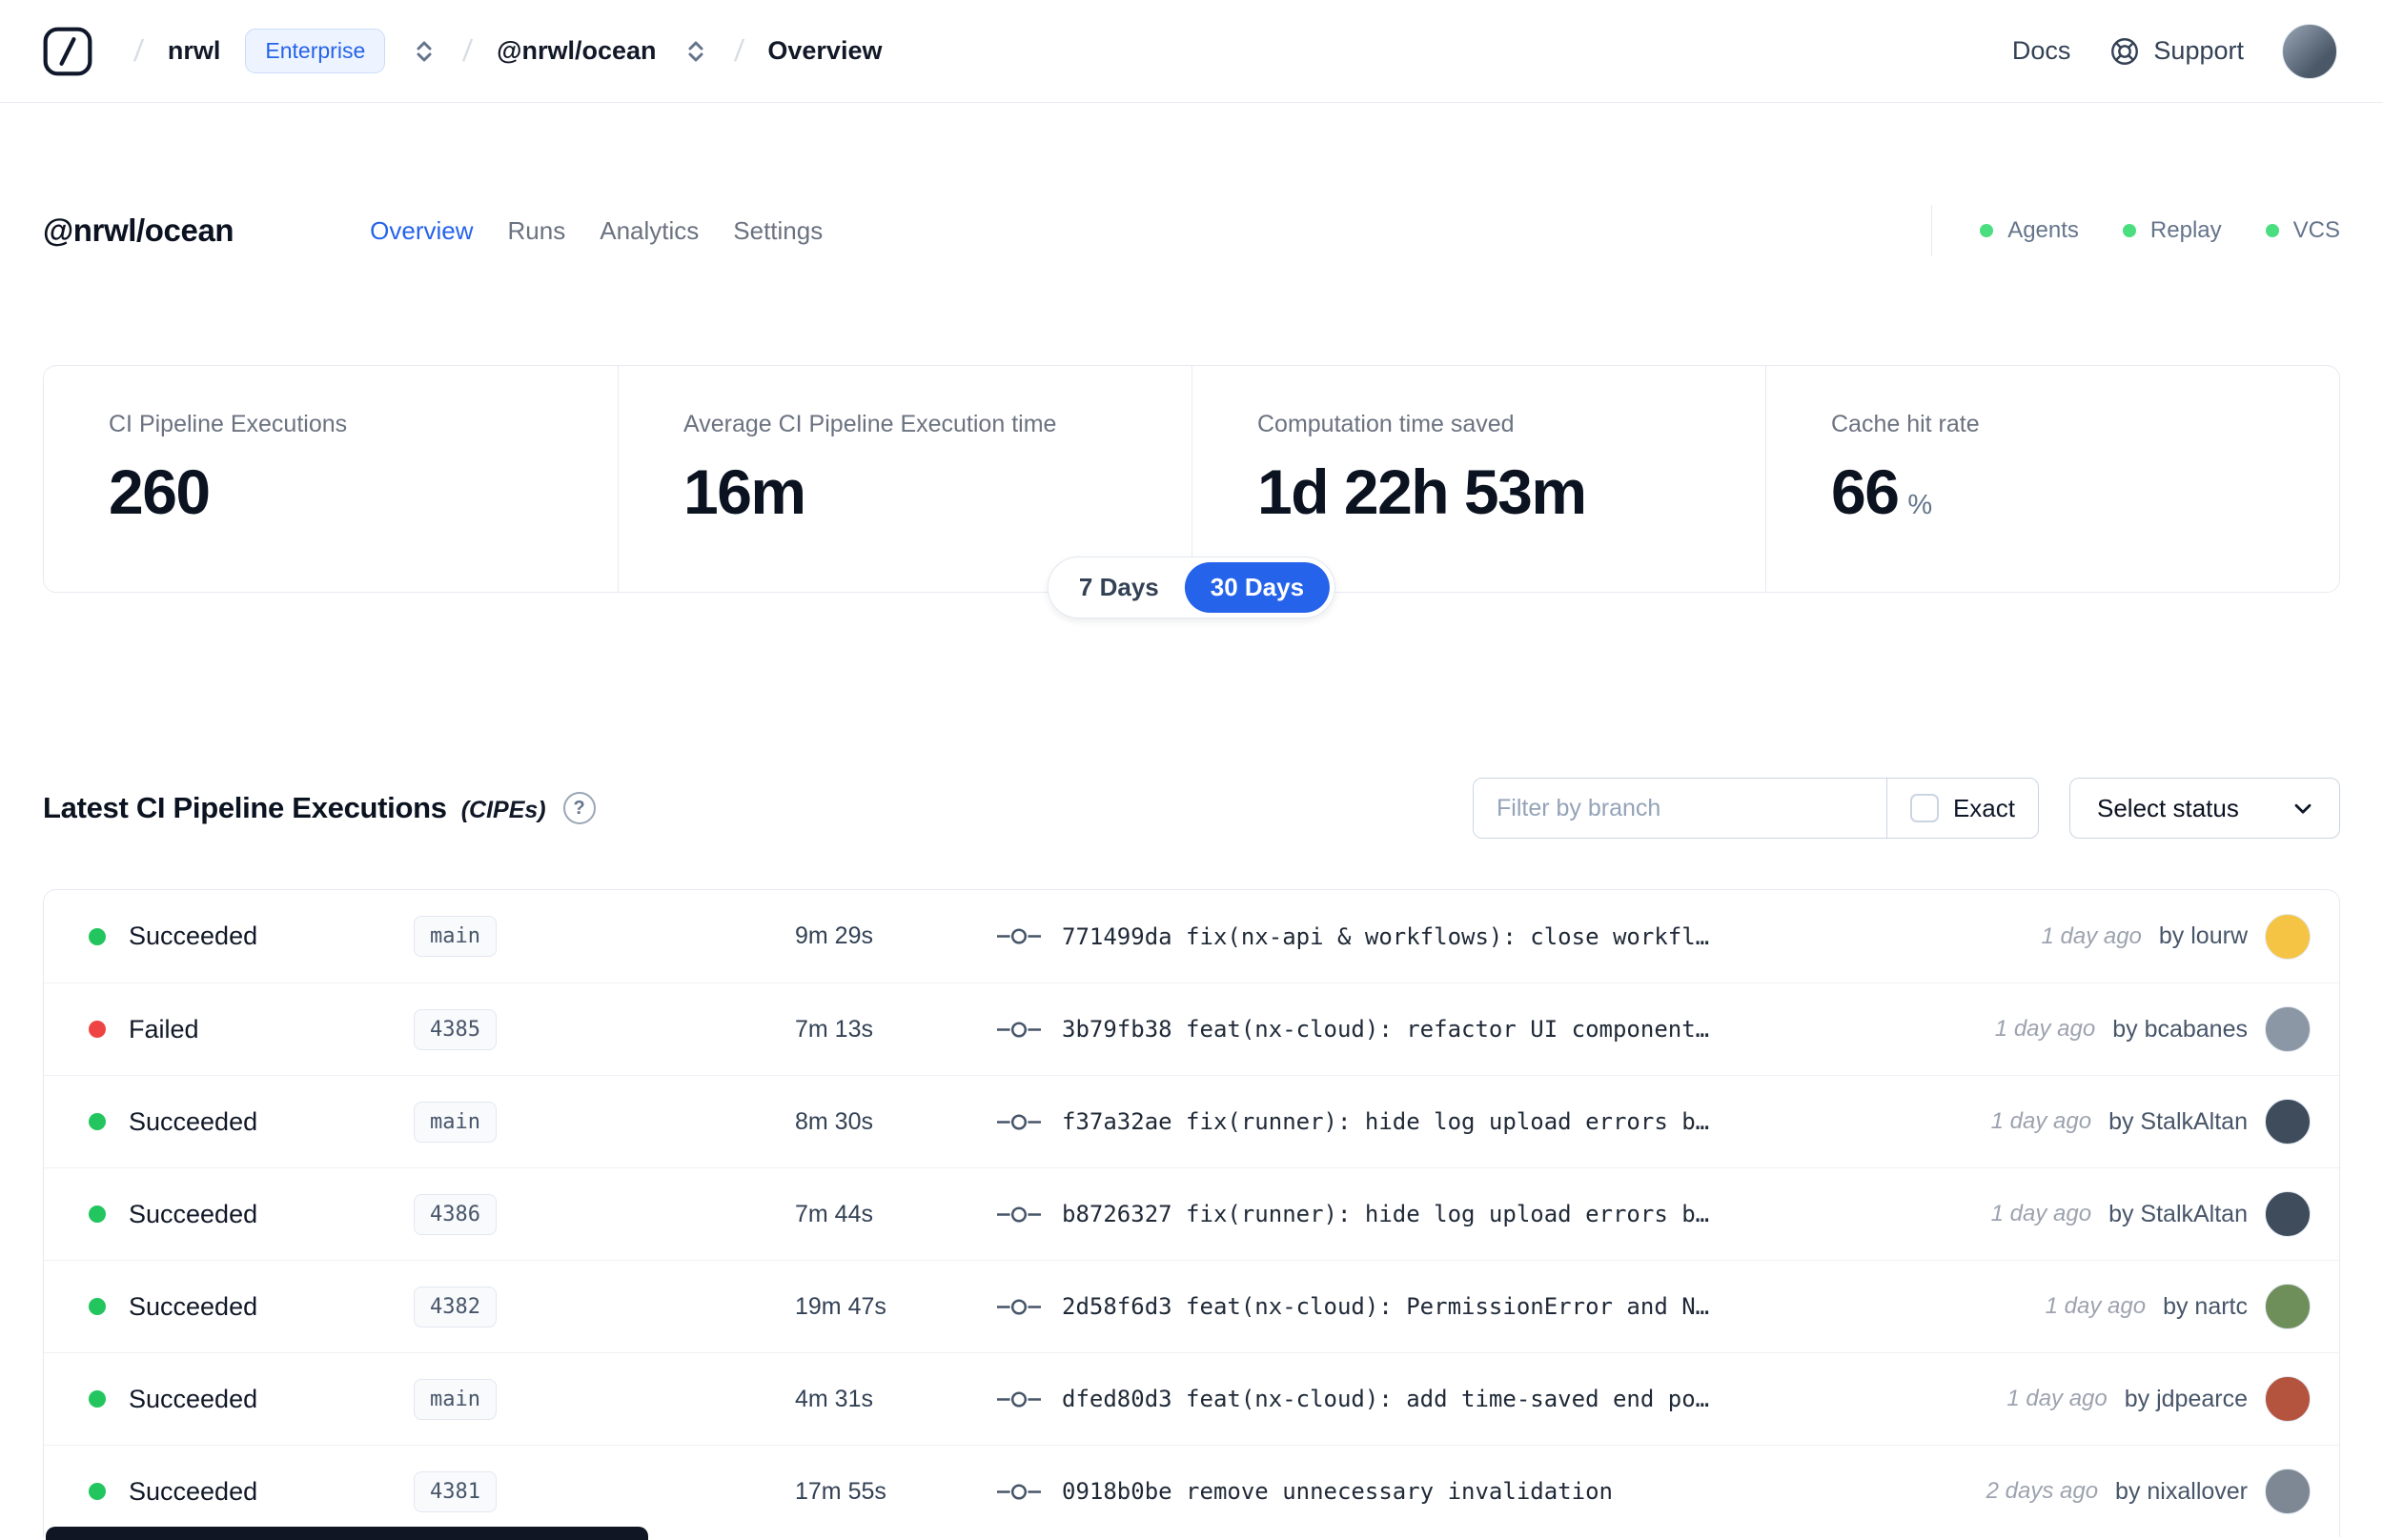 The width and height of the screenshot is (2383, 1540). What do you see at coordinates (2159, 1399) in the screenshot?
I see `meta-cell: 1 day ago by jdpearce` at bounding box center [2159, 1399].